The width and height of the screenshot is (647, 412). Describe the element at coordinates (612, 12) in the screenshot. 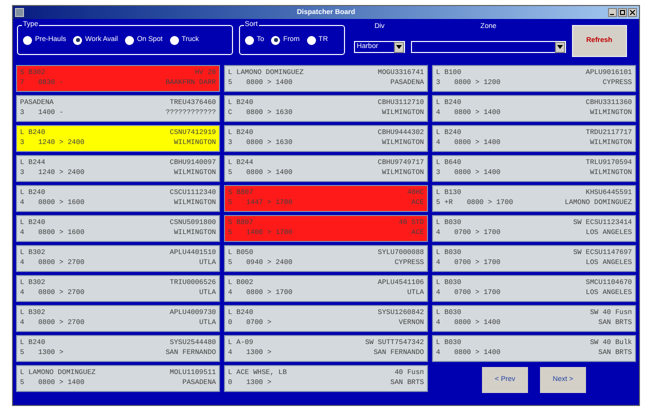

I see `minimize-button` at that location.